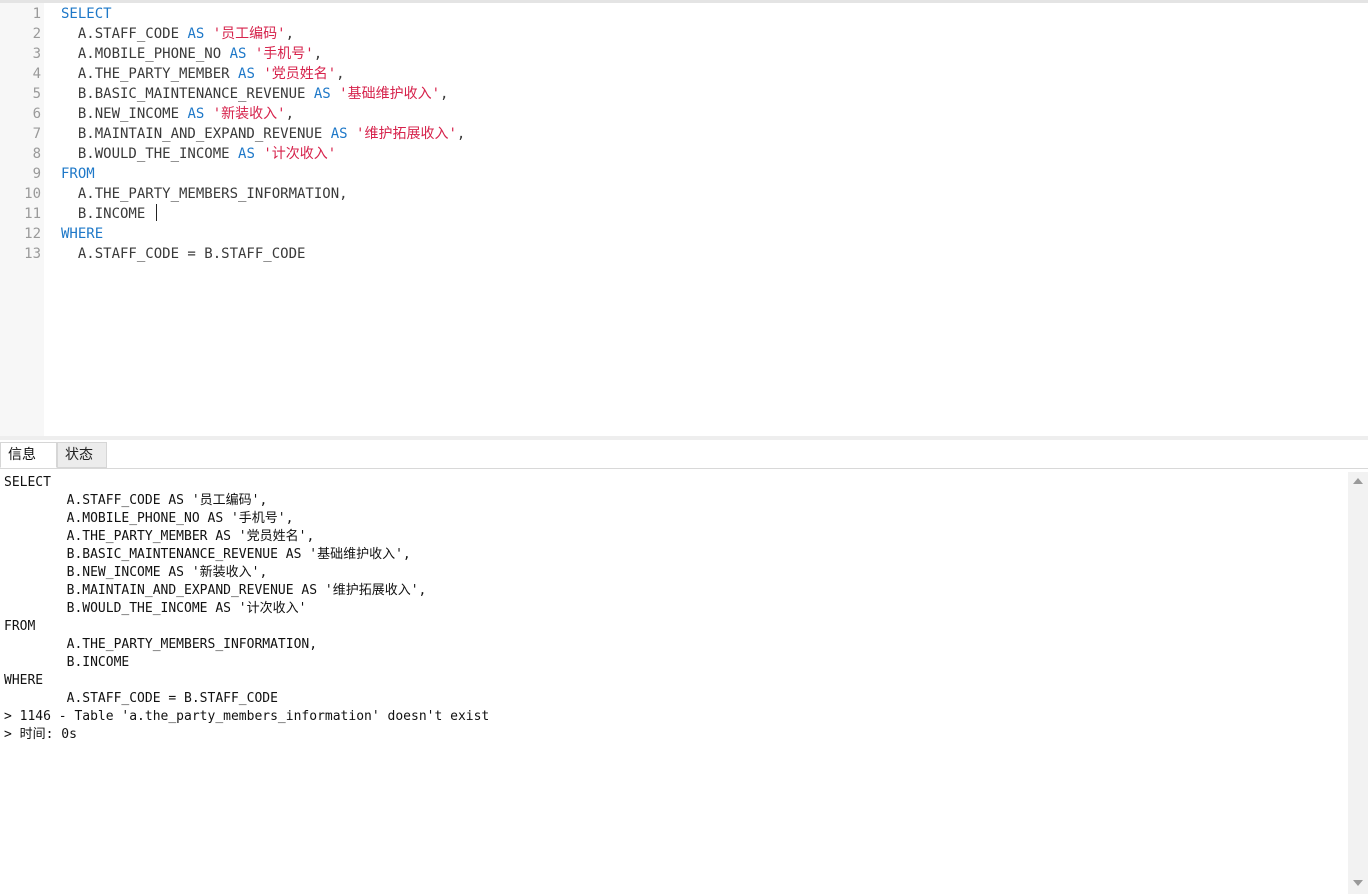  What do you see at coordinates (36, 94) in the screenshot?
I see `line-number: 5` at bounding box center [36, 94].